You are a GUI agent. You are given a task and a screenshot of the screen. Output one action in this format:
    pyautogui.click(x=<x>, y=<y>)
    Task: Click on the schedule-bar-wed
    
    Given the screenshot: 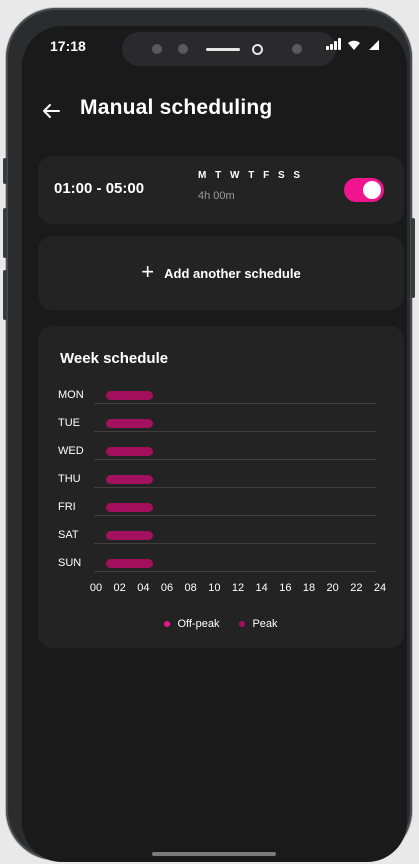 What is the action you would take?
    pyautogui.click(x=129, y=451)
    